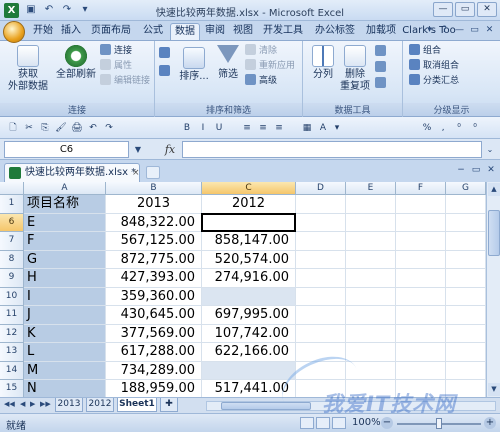 The width and height of the screenshot is (500, 432). What do you see at coordinates (154, 315) in the screenshot?
I see `value-2013-cell: 430,645.00` at bounding box center [154, 315].